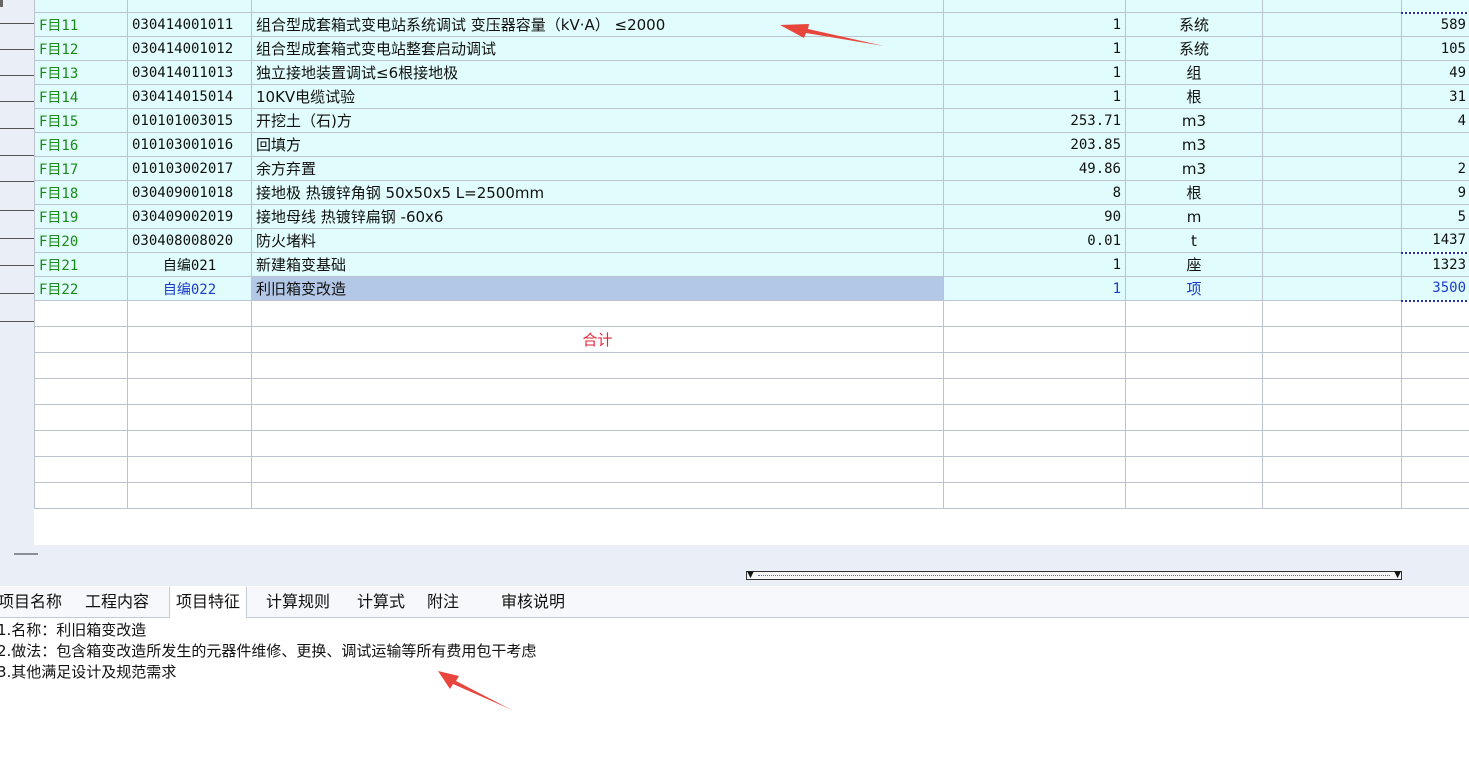 Image resolution: width=1469 pixels, height=757 pixels. I want to click on table-row, so click(751, 7).